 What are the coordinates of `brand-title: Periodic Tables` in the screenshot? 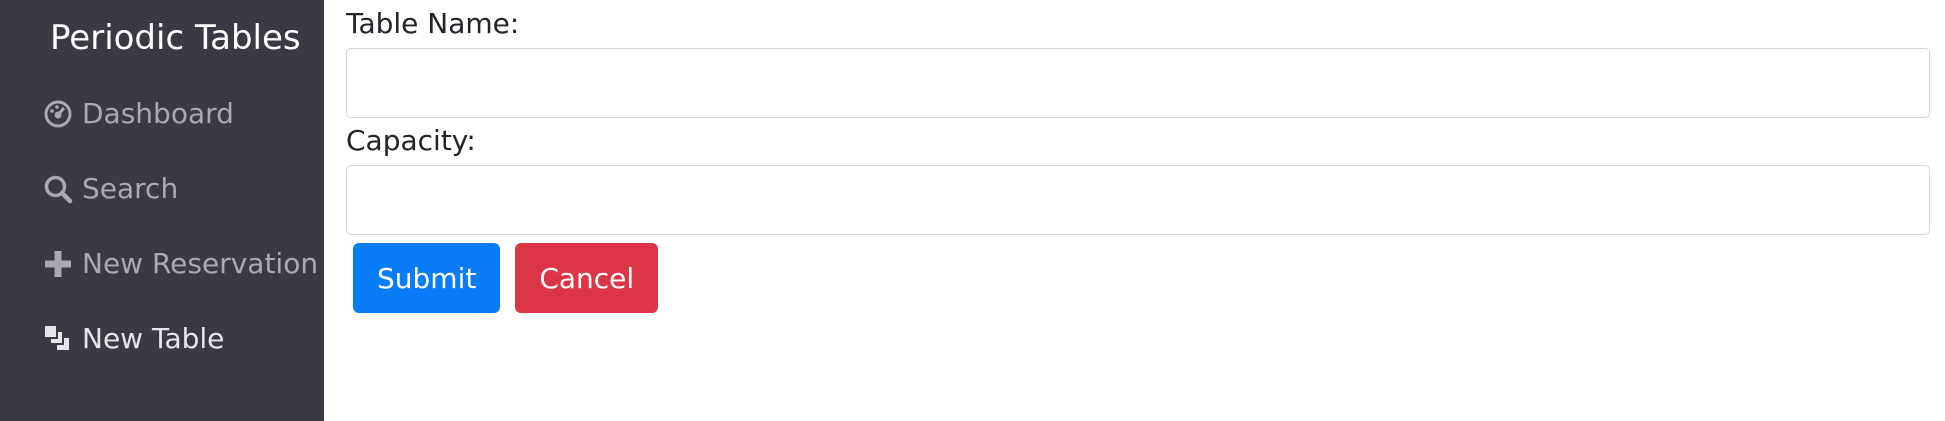 It's located at (175, 38).